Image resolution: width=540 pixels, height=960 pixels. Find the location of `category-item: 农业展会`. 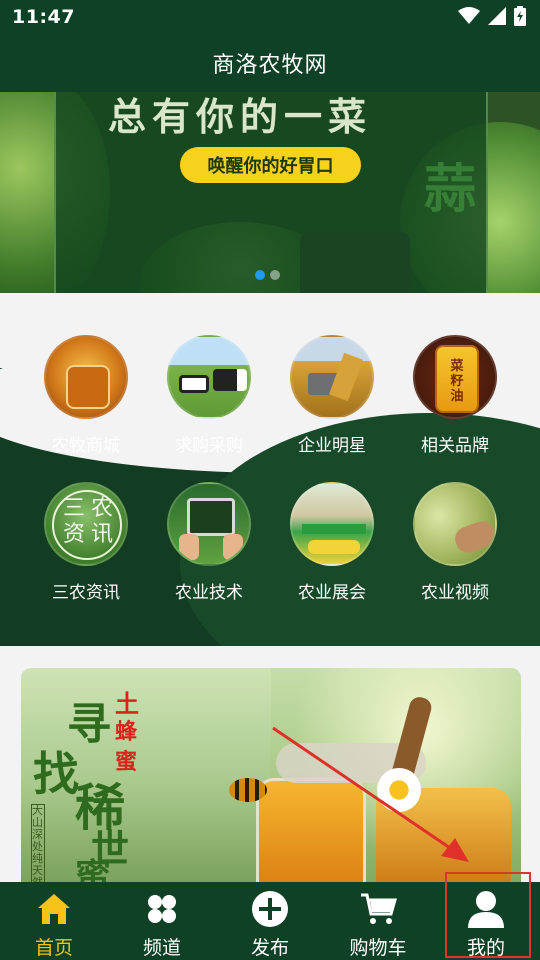

category-item: 农业展会 is located at coordinates (332, 542).